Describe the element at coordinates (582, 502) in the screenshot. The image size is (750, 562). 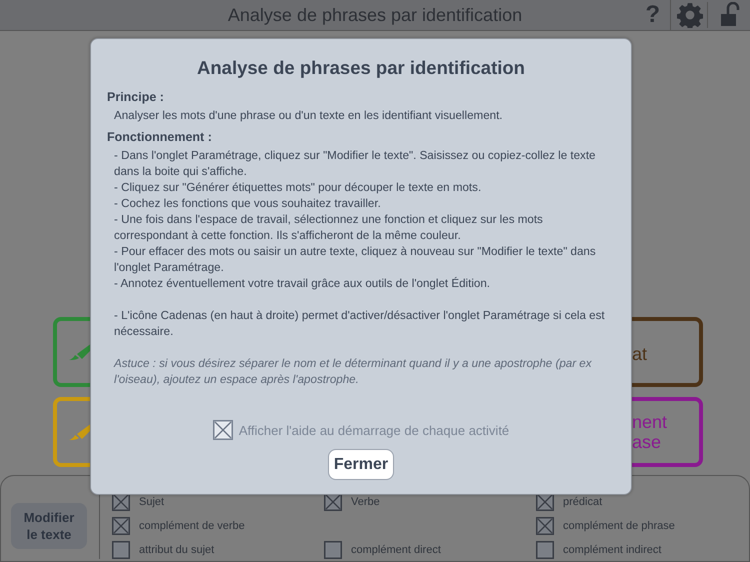
I see `function-label: prédicat` at that location.